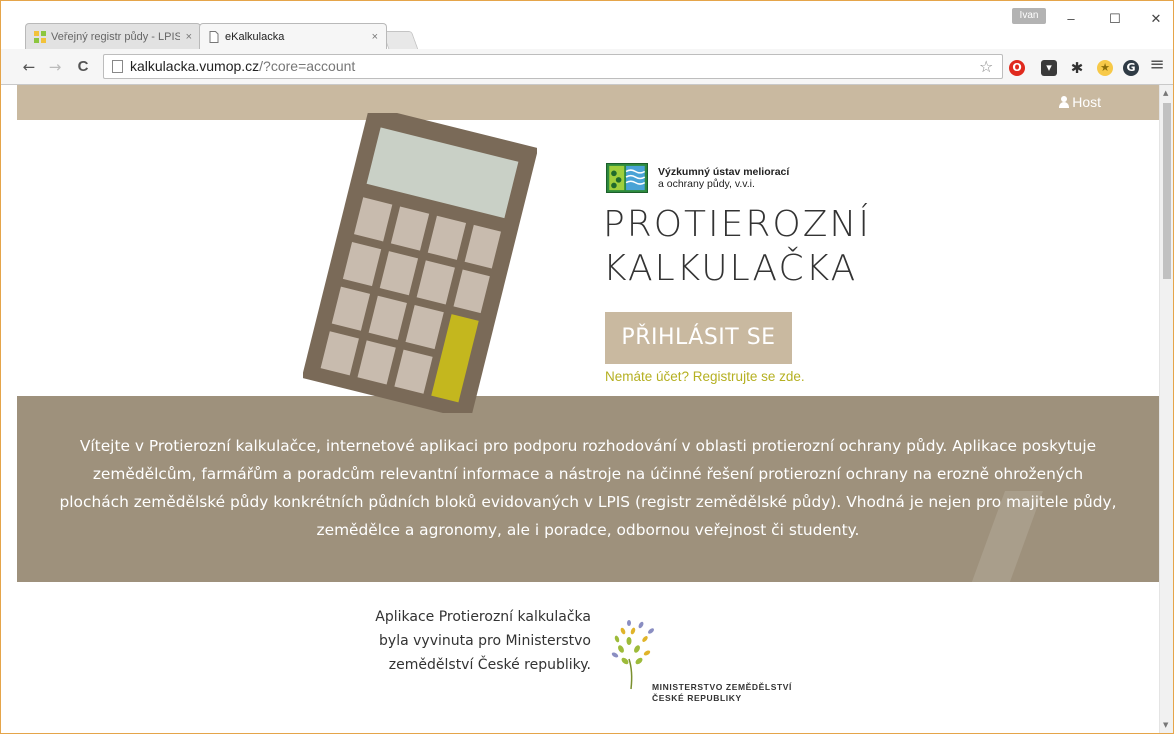  I want to click on address-bar: kalkulacka.vumop.cz/?core=account, so click(553, 66).